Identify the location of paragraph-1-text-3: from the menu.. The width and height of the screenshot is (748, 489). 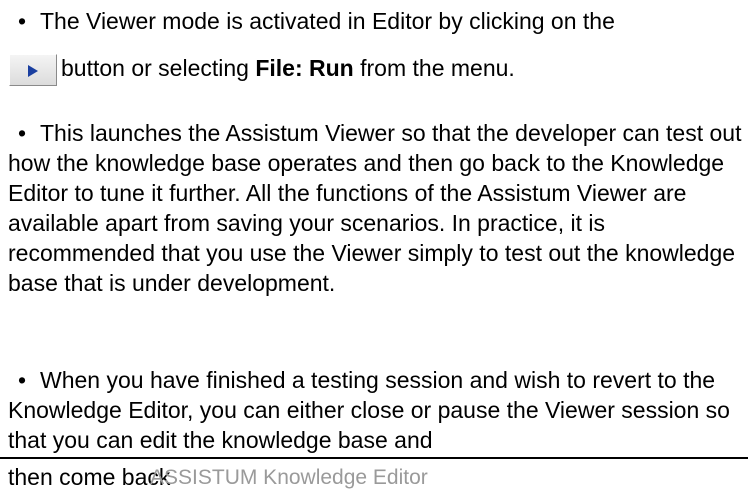
(434, 68).